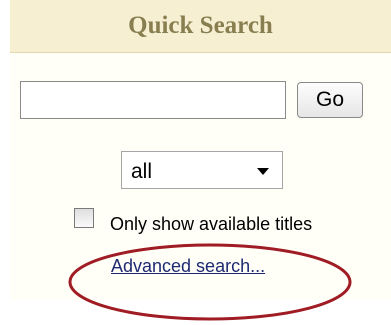 The image size is (391, 325). I want to click on chevron-down-icon, so click(263, 171).